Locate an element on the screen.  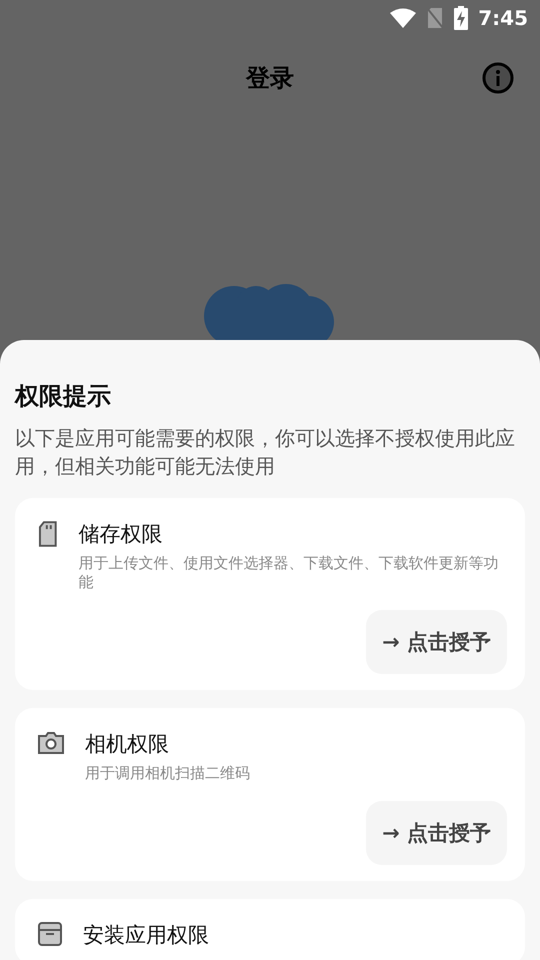
box-icon is located at coordinates (50, 934).